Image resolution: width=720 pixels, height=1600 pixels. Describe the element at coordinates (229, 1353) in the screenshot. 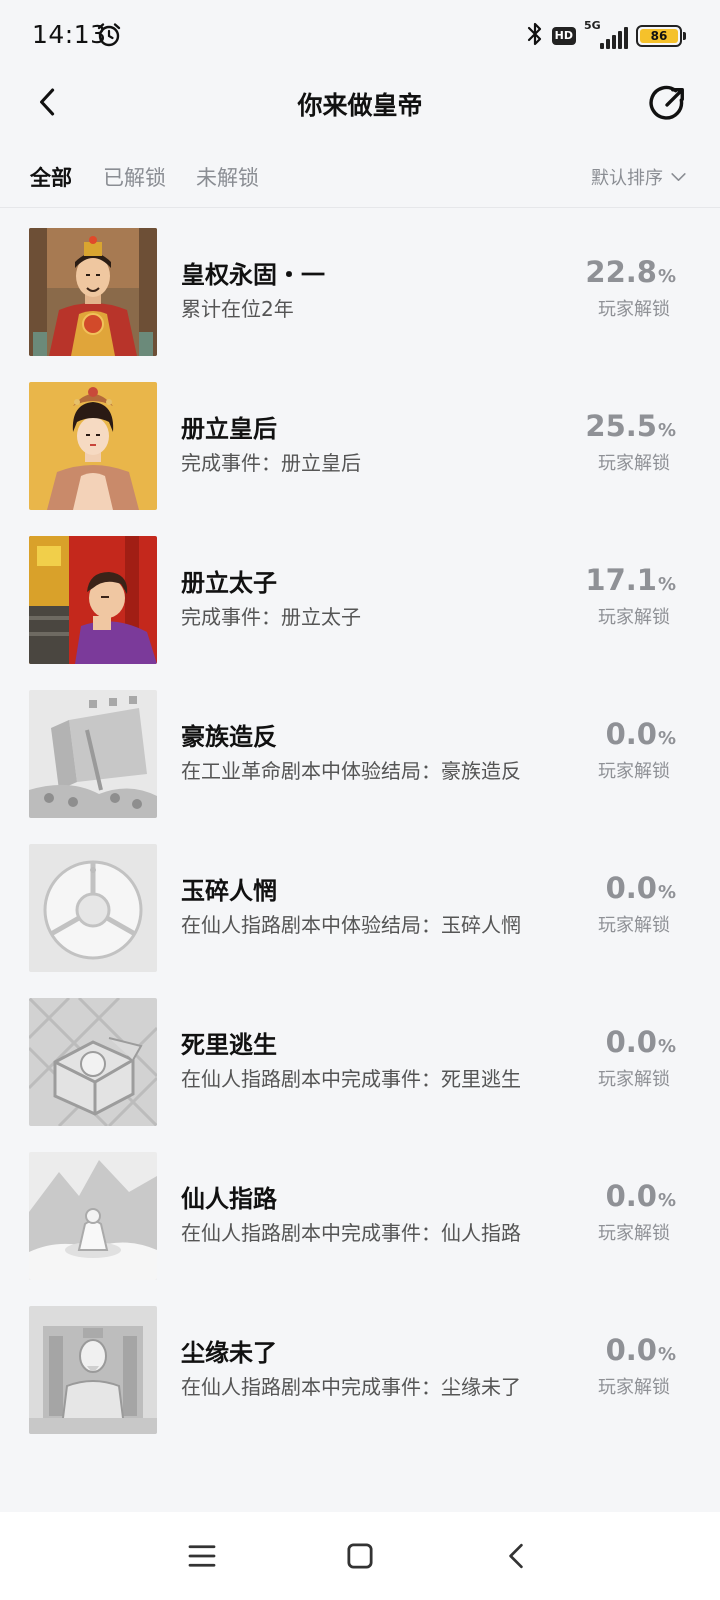

I see `achievement-title: 尘缘未了` at that location.